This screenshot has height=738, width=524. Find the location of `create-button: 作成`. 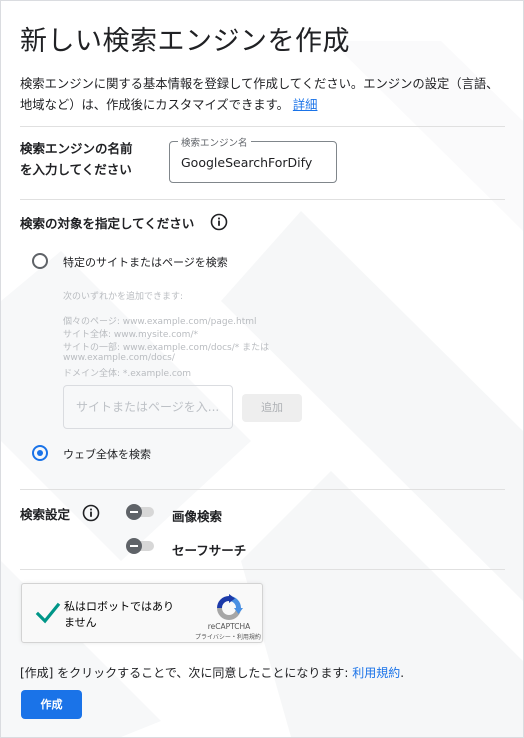

create-button: 作成 is located at coordinates (51, 704).